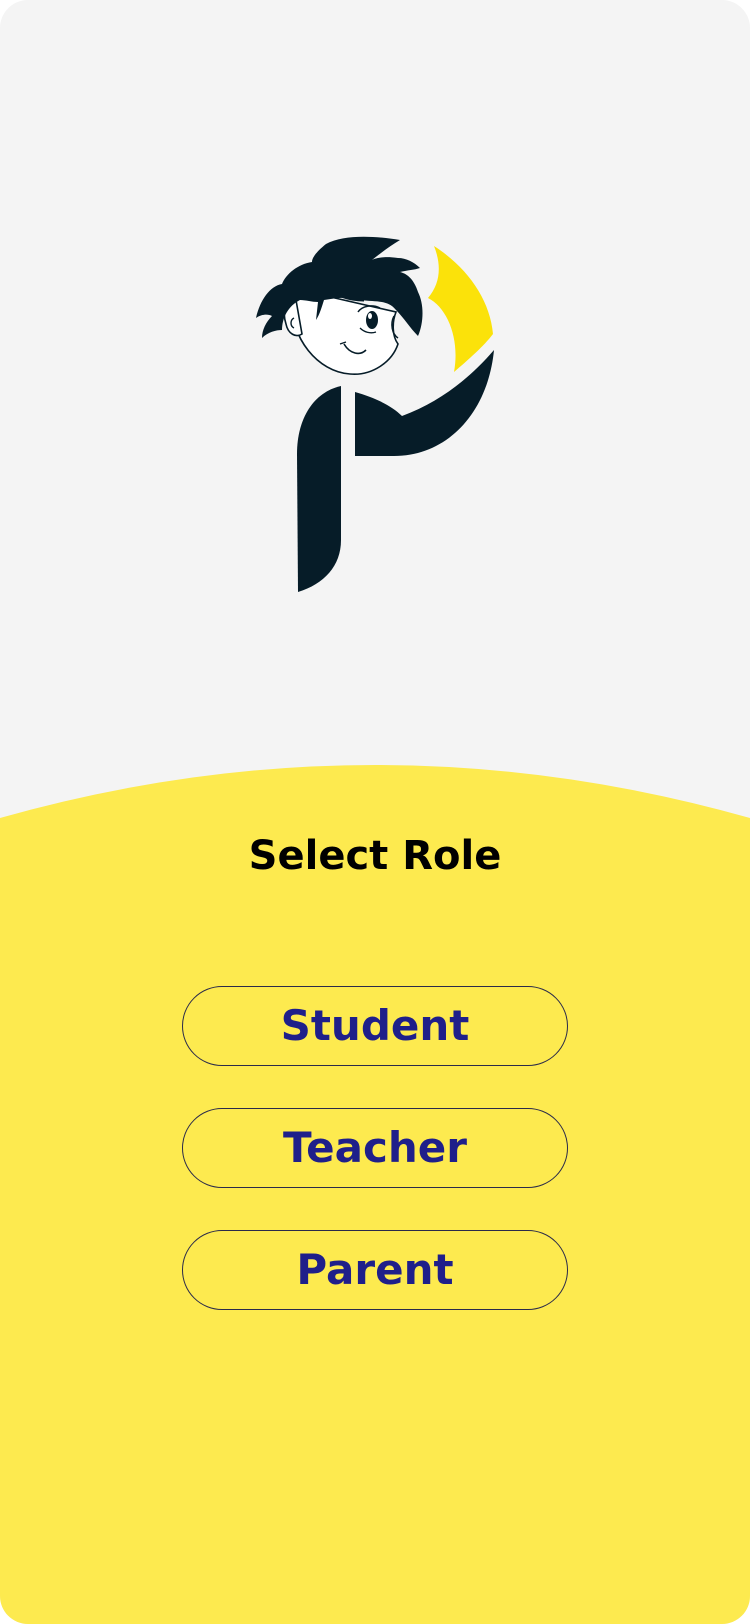 Image resolution: width=750 pixels, height=1624 pixels. Describe the element at coordinates (375, 856) in the screenshot. I see `page-title: Select Role` at that location.